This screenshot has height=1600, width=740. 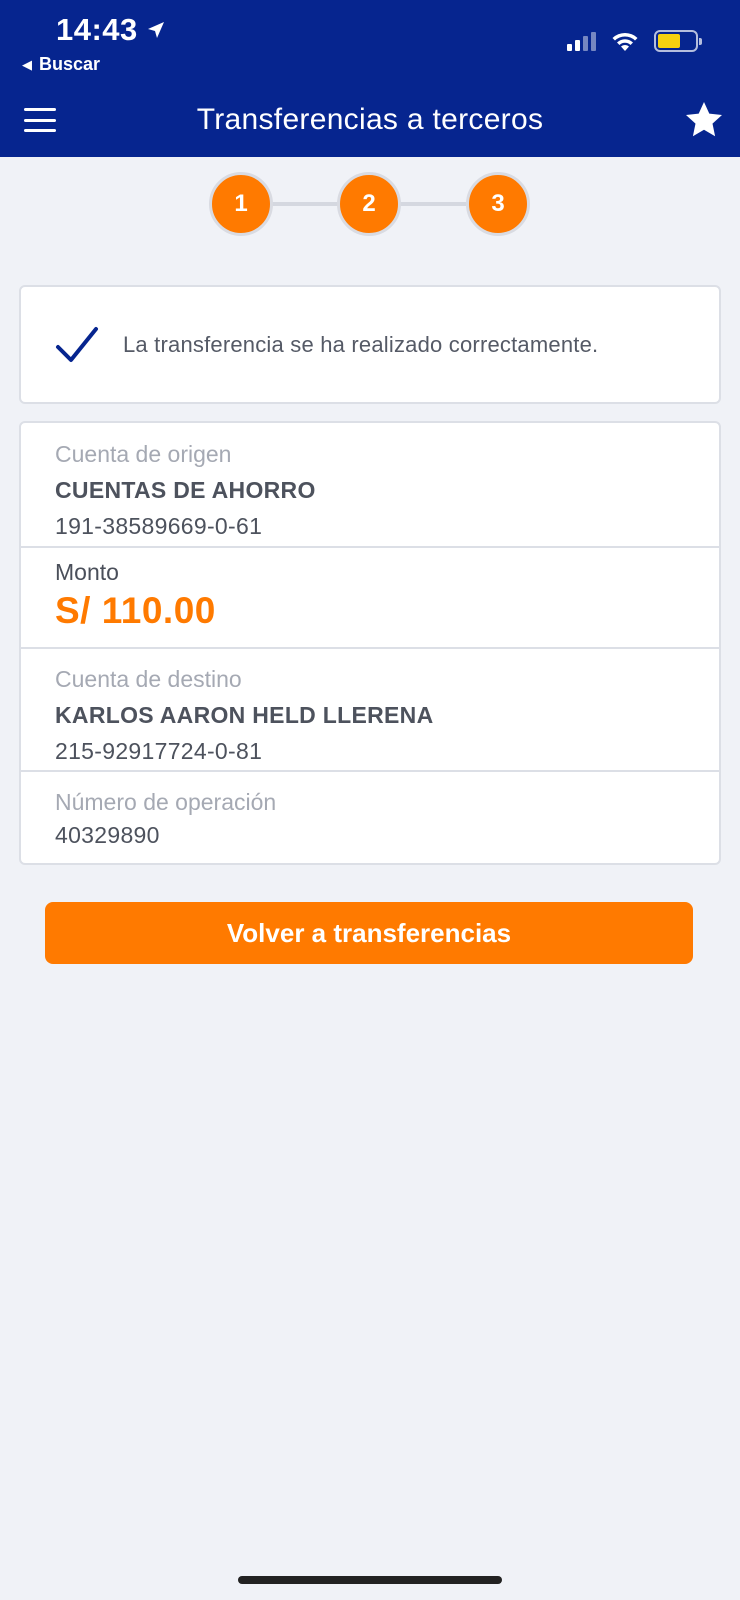 I want to click on home-indicator, so click(x=370, y=1580).